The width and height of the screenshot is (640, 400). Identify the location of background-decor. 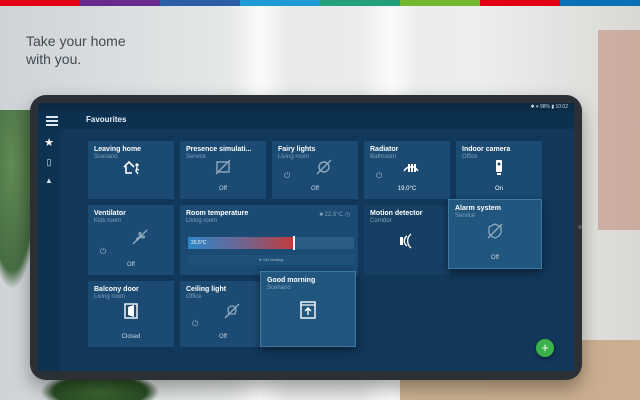
(619, 130).